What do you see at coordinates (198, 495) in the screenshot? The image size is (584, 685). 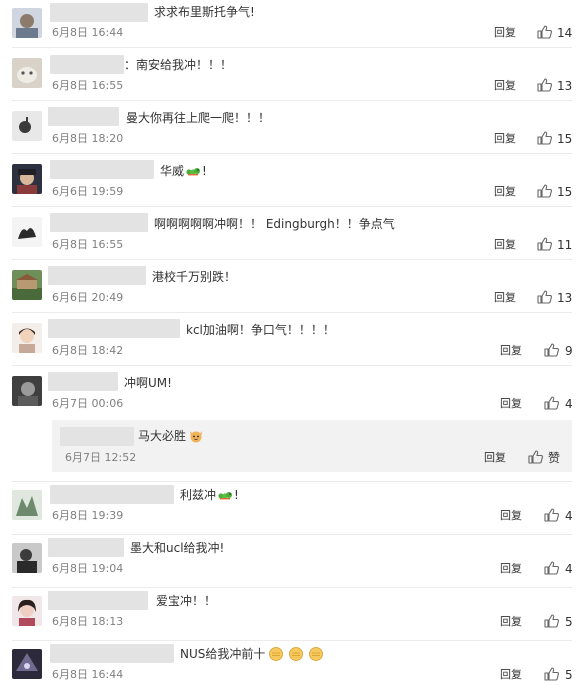 I see `comment-text-main: 利兹冲` at bounding box center [198, 495].